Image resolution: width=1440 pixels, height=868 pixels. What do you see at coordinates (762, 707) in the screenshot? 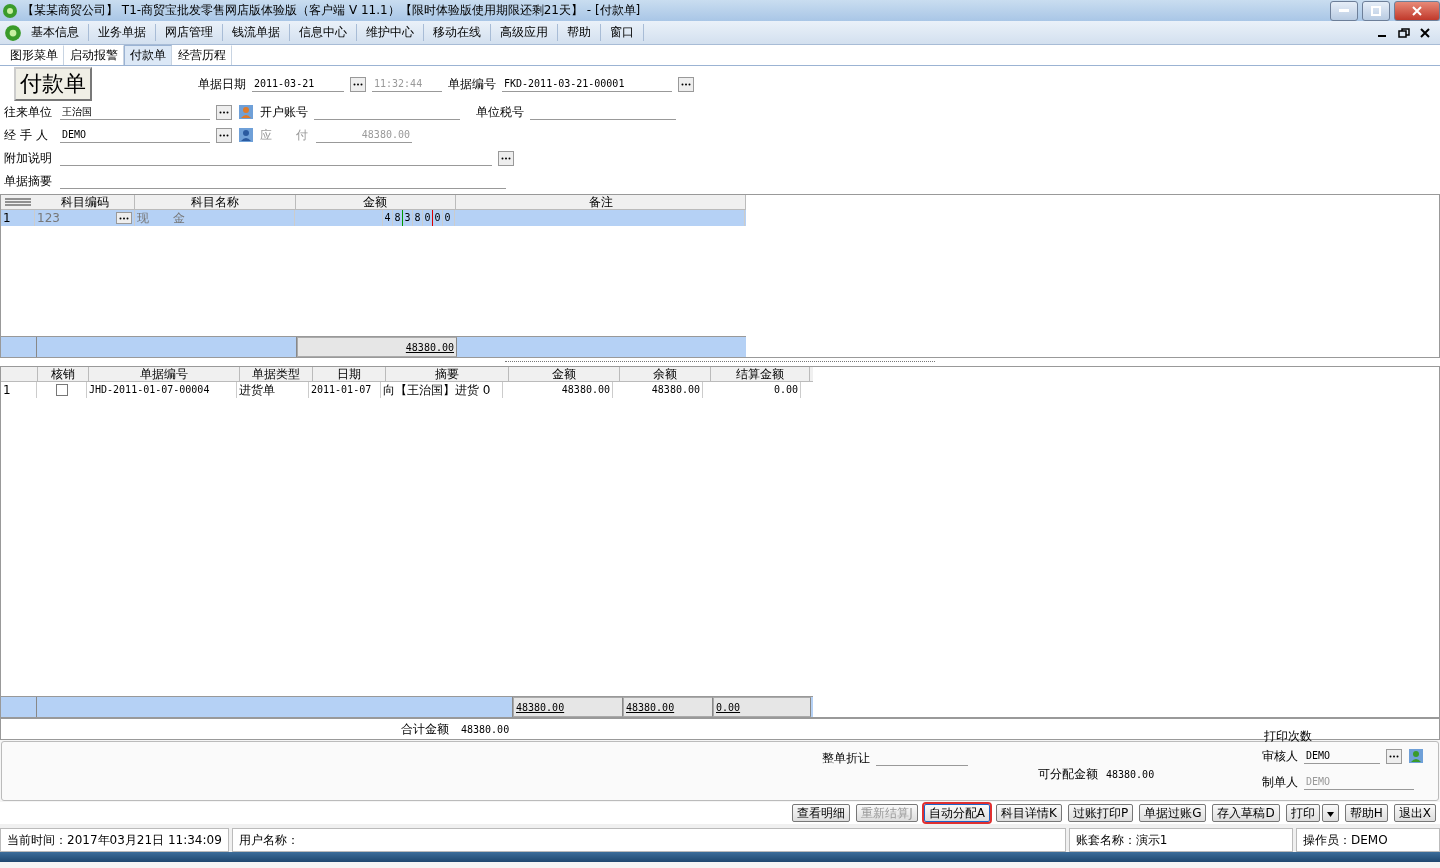
I see `total-cell: 0.00` at bounding box center [762, 707].